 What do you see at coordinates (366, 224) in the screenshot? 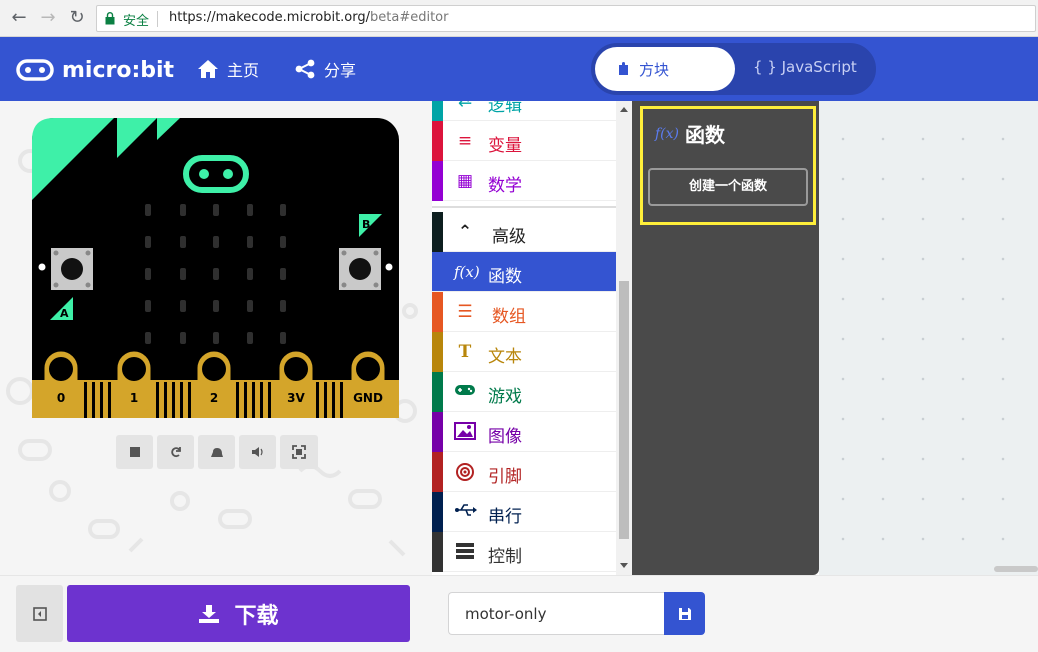
I see `button-b-label: B` at bounding box center [366, 224].